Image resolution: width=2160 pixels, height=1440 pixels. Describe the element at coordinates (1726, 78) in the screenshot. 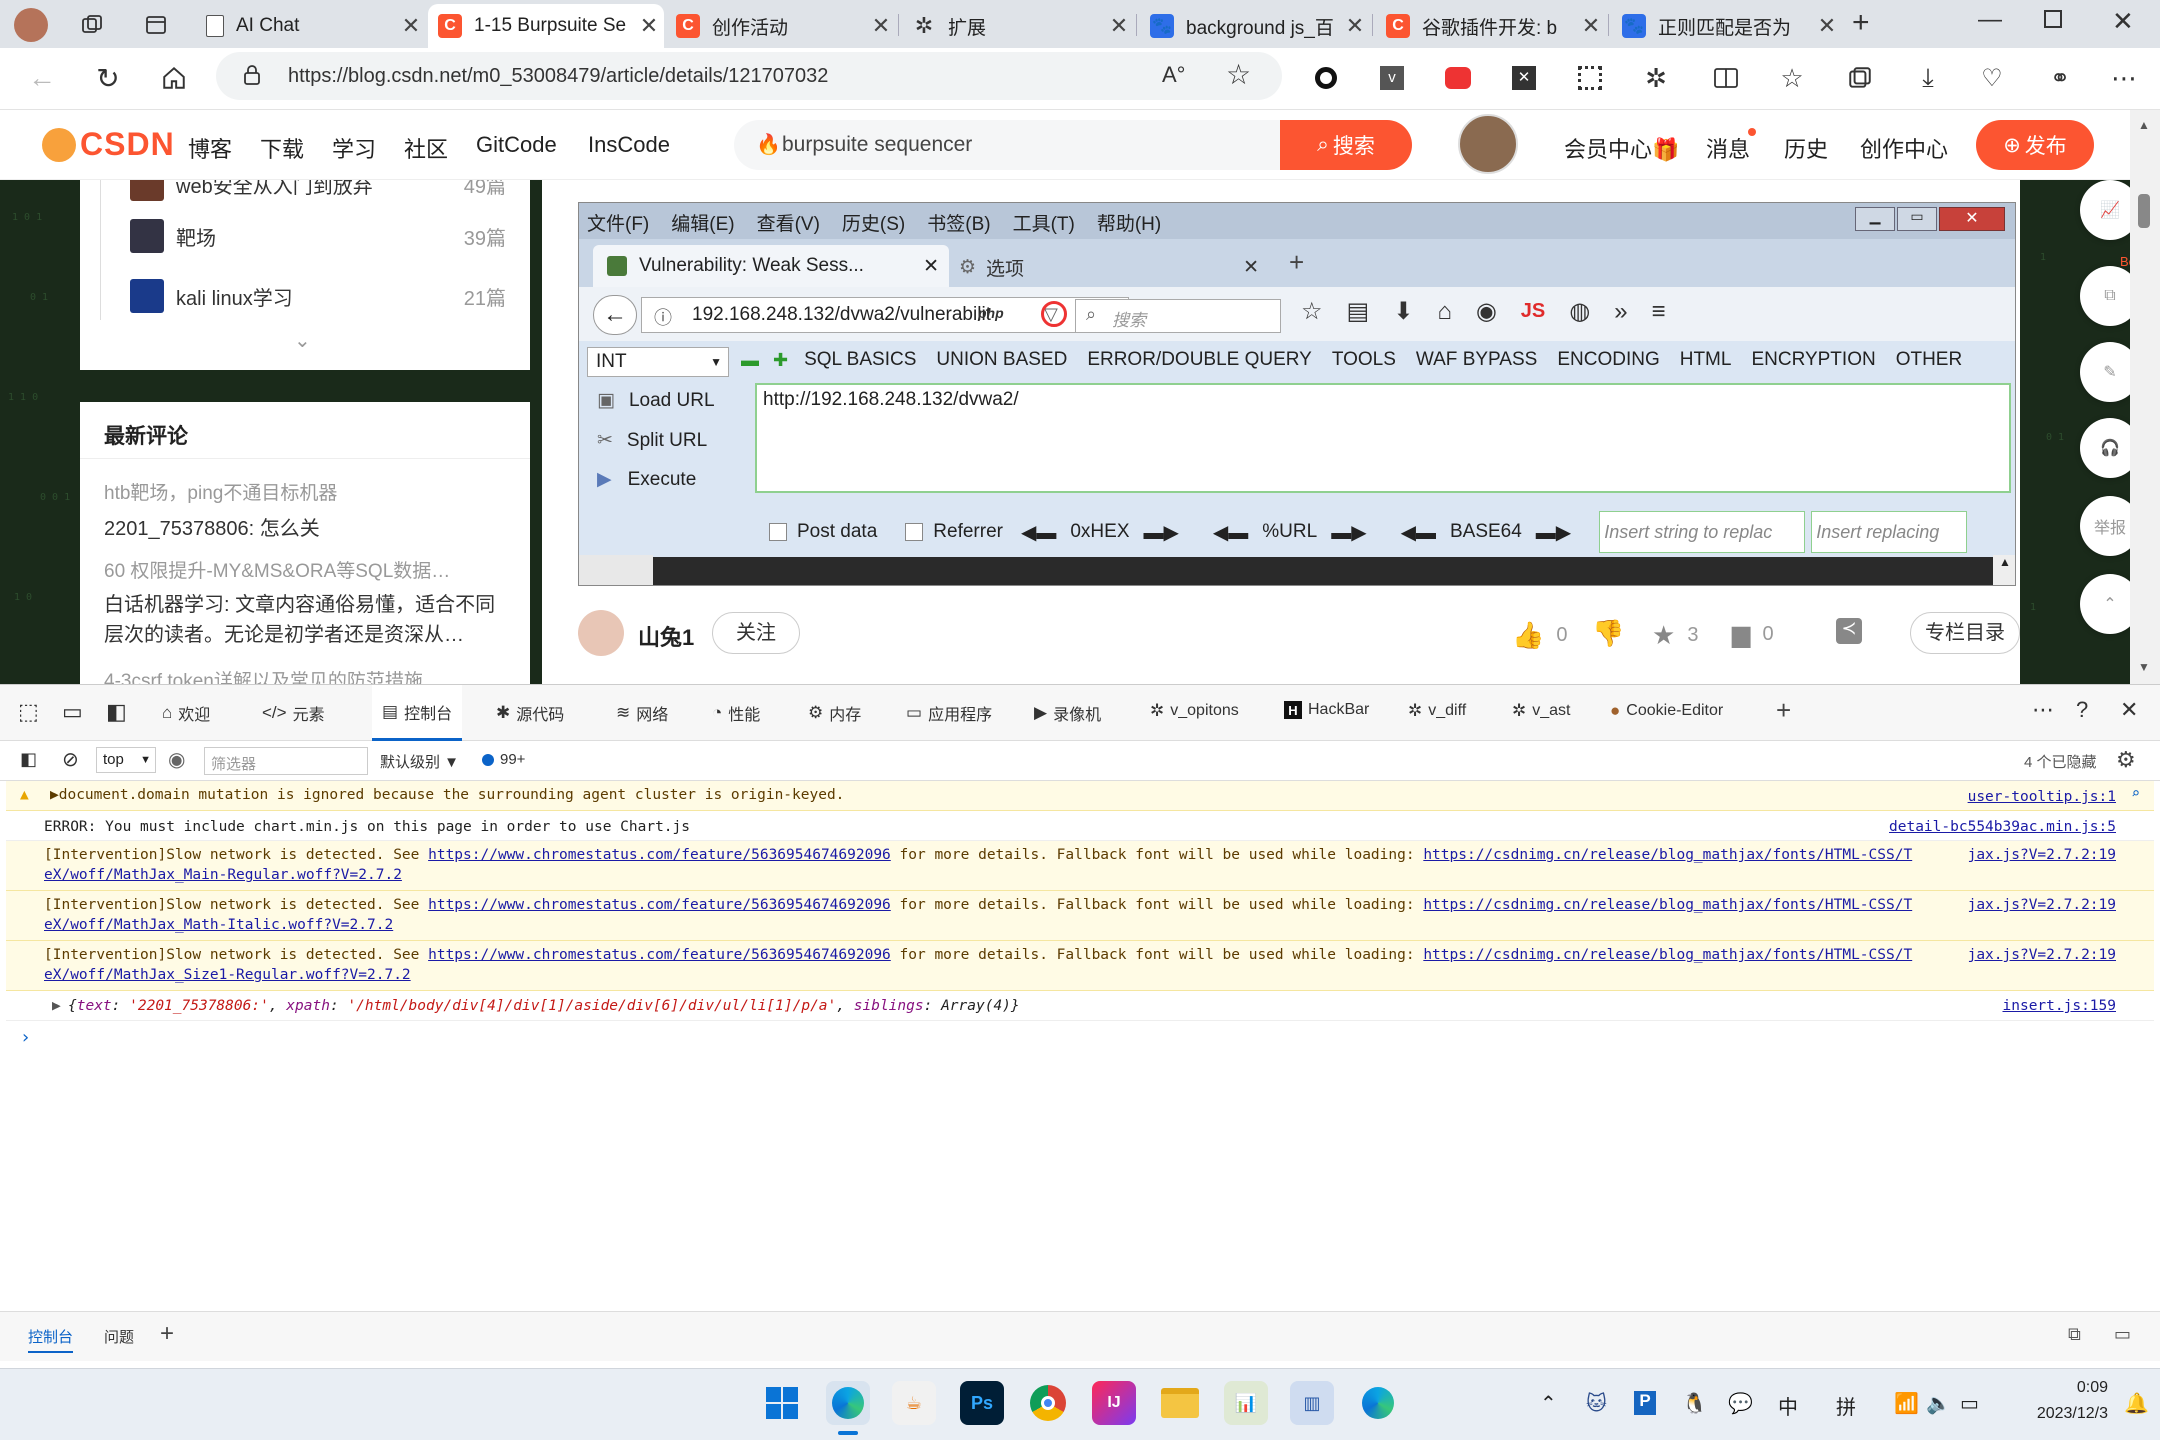

I see `split-screen-icon` at that location.